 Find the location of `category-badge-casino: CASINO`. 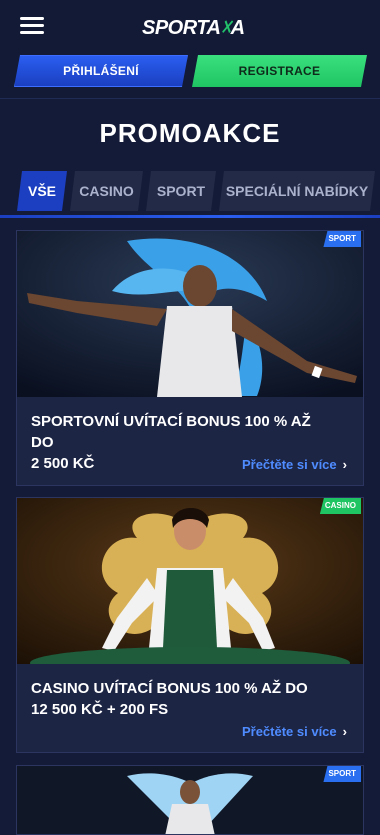

category-badge-casino: CASINO is located at coordinates (340, 506).